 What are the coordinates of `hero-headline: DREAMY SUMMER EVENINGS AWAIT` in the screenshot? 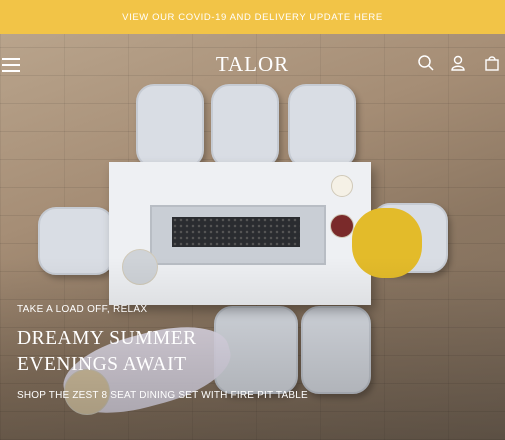 It's located at (107, 352).